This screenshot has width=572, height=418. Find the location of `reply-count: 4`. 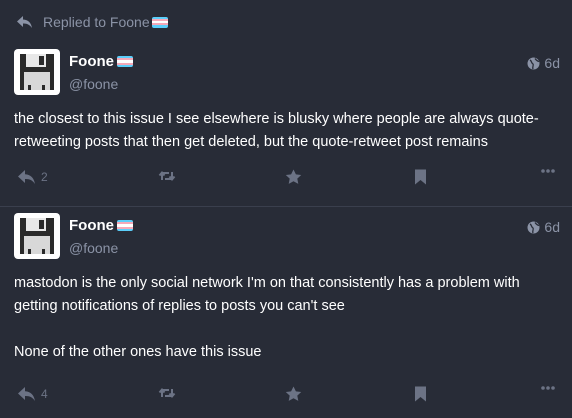

reply-count: 4 is located at coordinates (44, 394).